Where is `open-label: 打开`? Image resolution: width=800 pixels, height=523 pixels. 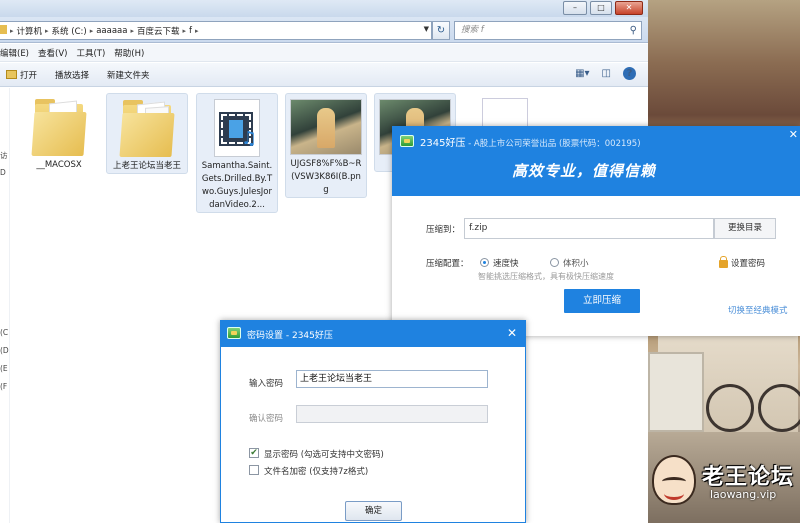
open-label: 打开 is located at coordinates (29, 75).